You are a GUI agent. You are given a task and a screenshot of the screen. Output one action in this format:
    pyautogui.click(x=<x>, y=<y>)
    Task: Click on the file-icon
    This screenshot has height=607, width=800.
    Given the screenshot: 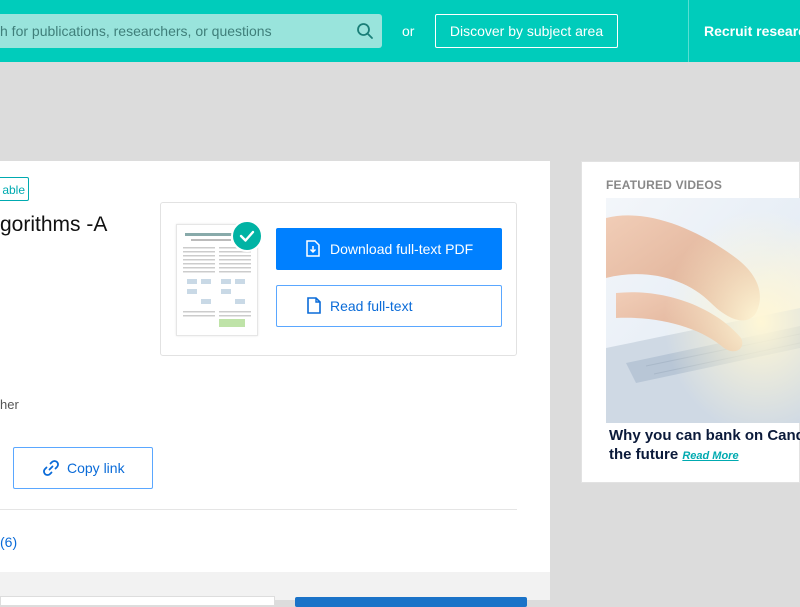 What is the action you would take?
    pyautogui.click(x=314, y=305)
    